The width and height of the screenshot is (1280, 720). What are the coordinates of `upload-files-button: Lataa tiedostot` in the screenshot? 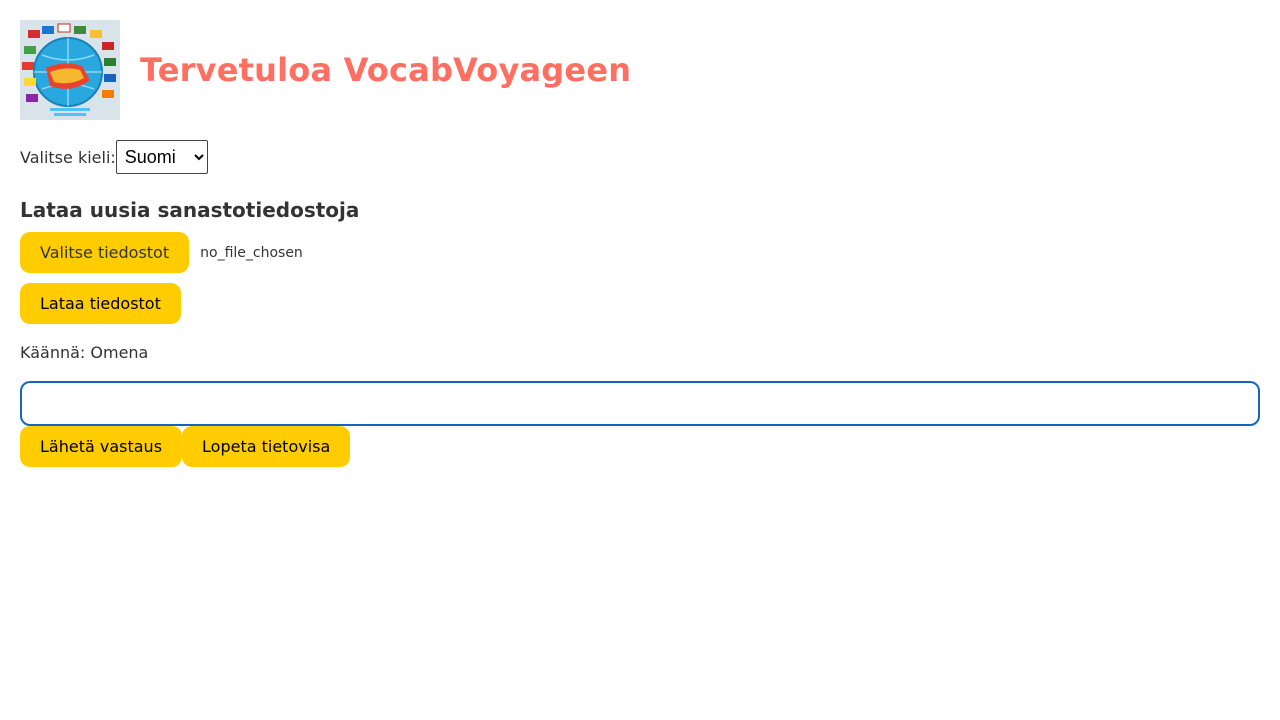 It's located at (100, 303).